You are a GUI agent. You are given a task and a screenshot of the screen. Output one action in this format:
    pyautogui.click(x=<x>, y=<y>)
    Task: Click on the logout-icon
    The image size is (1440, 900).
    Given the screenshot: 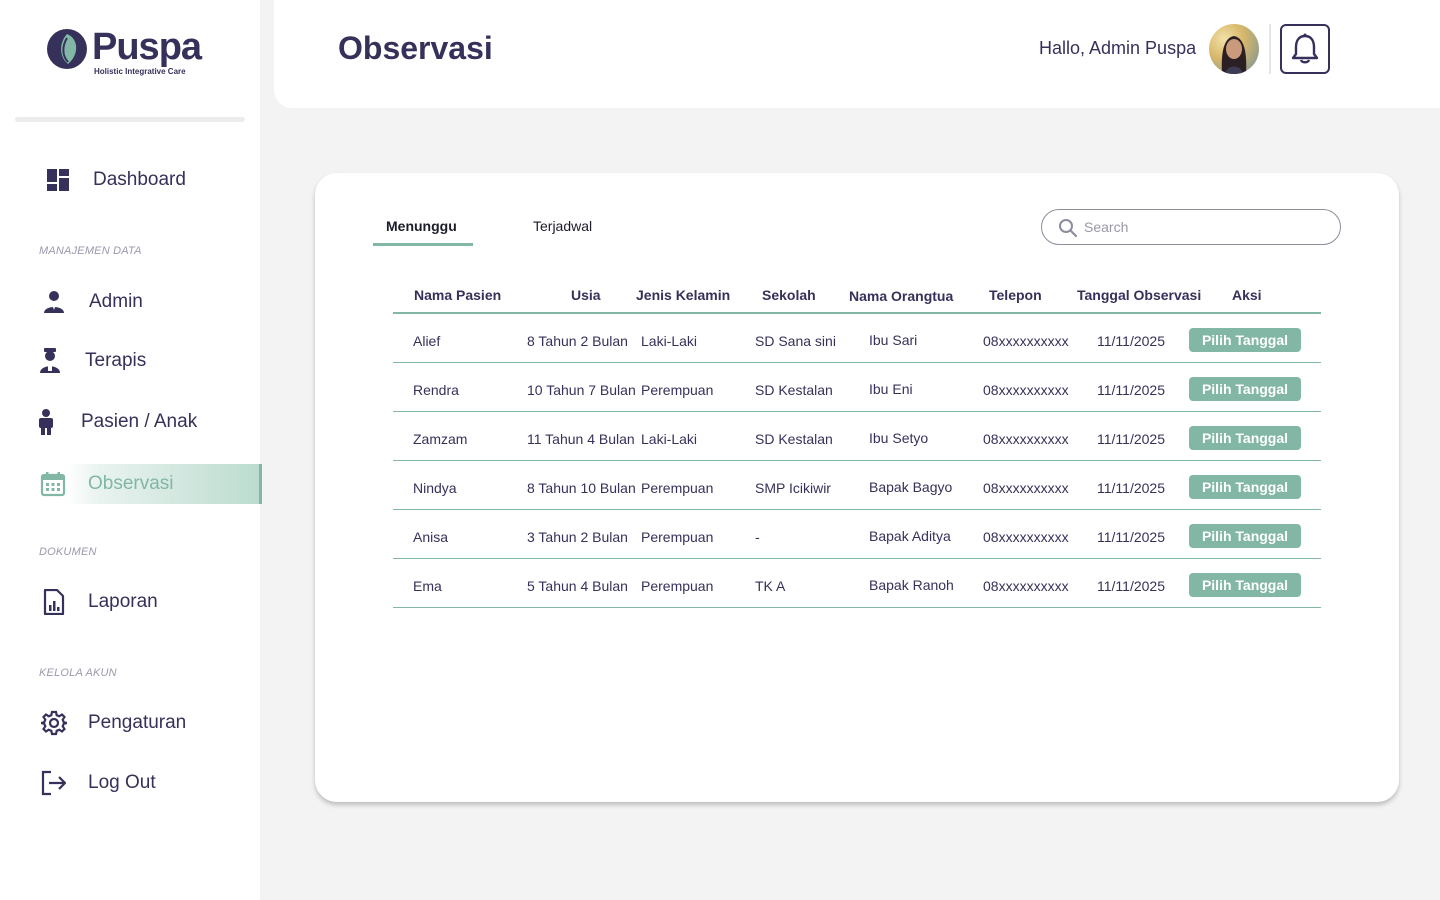 What is the action you would take?
    pyautogui.click(x=54, y=783)
    